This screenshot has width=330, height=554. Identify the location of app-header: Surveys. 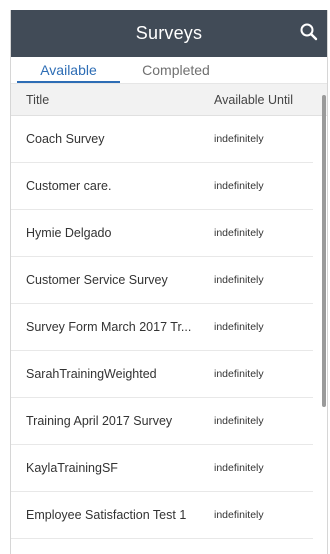
(169, 33).